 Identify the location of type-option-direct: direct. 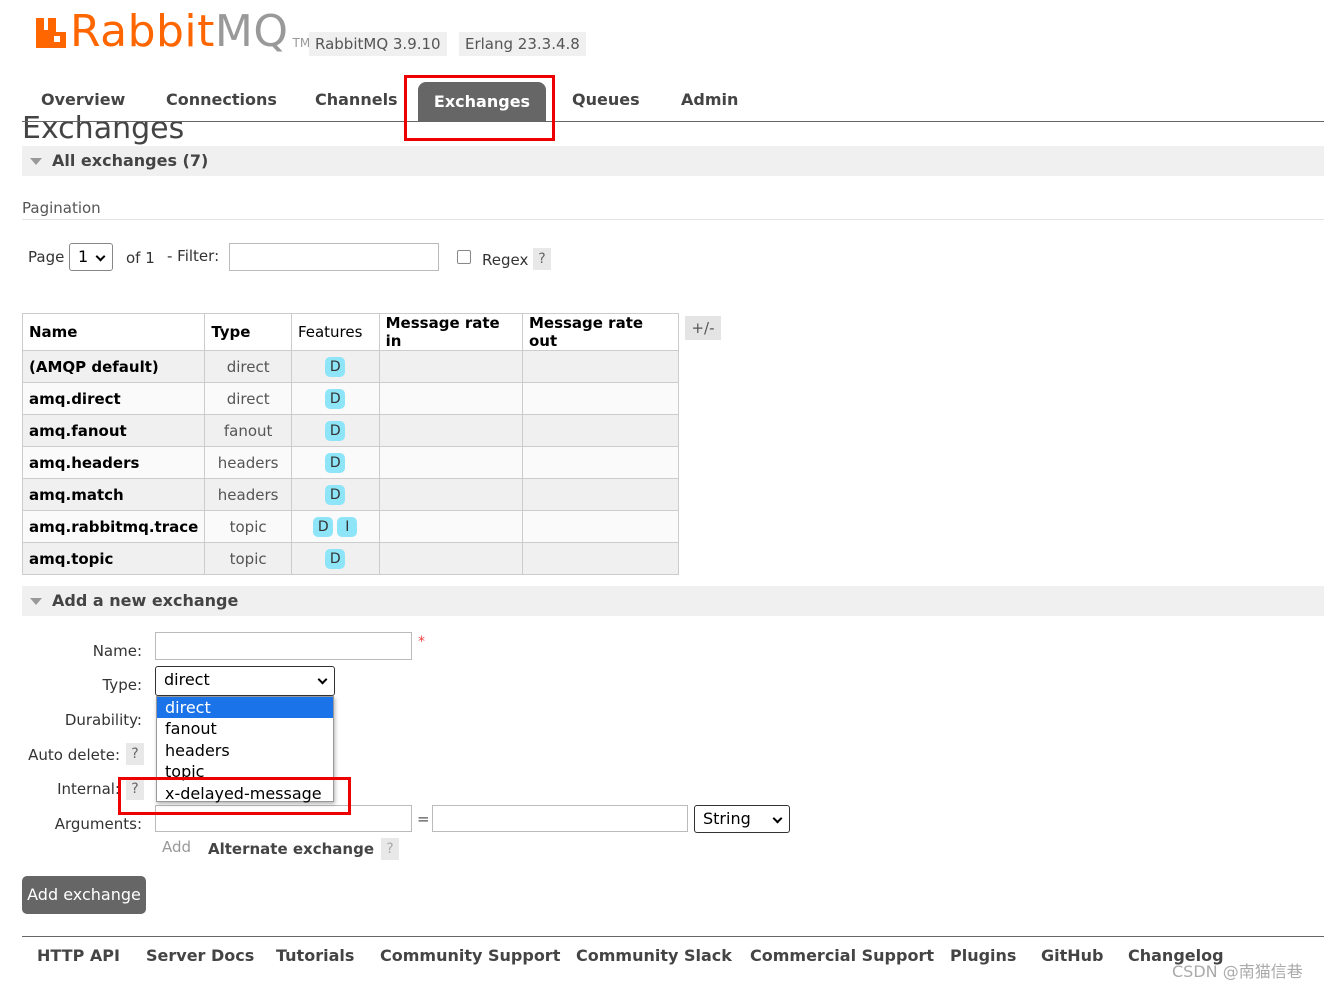
(245, 708).